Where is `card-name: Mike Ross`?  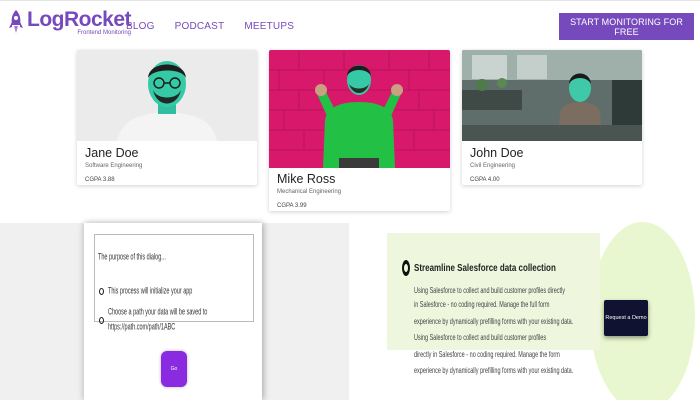
card-name: Mike Ross is located at coordinates (306, 179).